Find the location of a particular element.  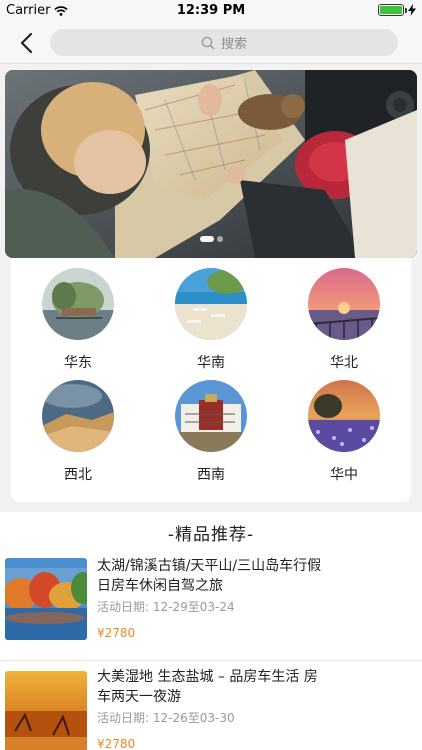

region-label: 华北 is located at coordinates (344, 363).